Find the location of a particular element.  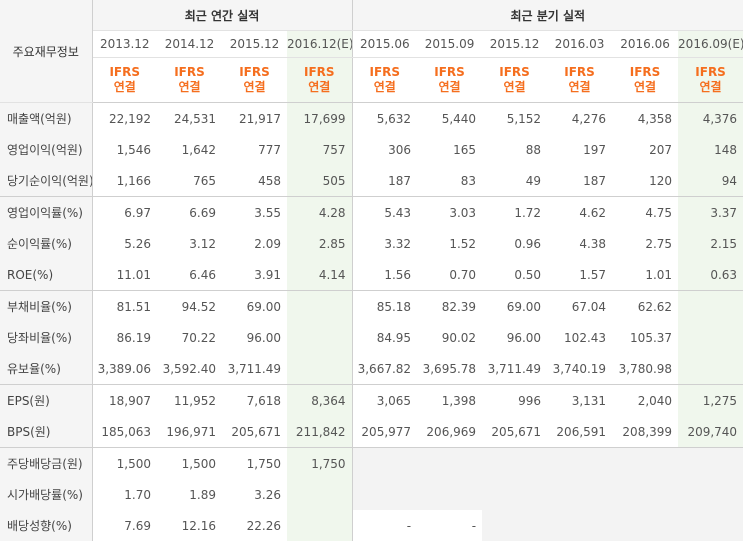

row-label: BPS(원) is located at coordinates (46, 432).